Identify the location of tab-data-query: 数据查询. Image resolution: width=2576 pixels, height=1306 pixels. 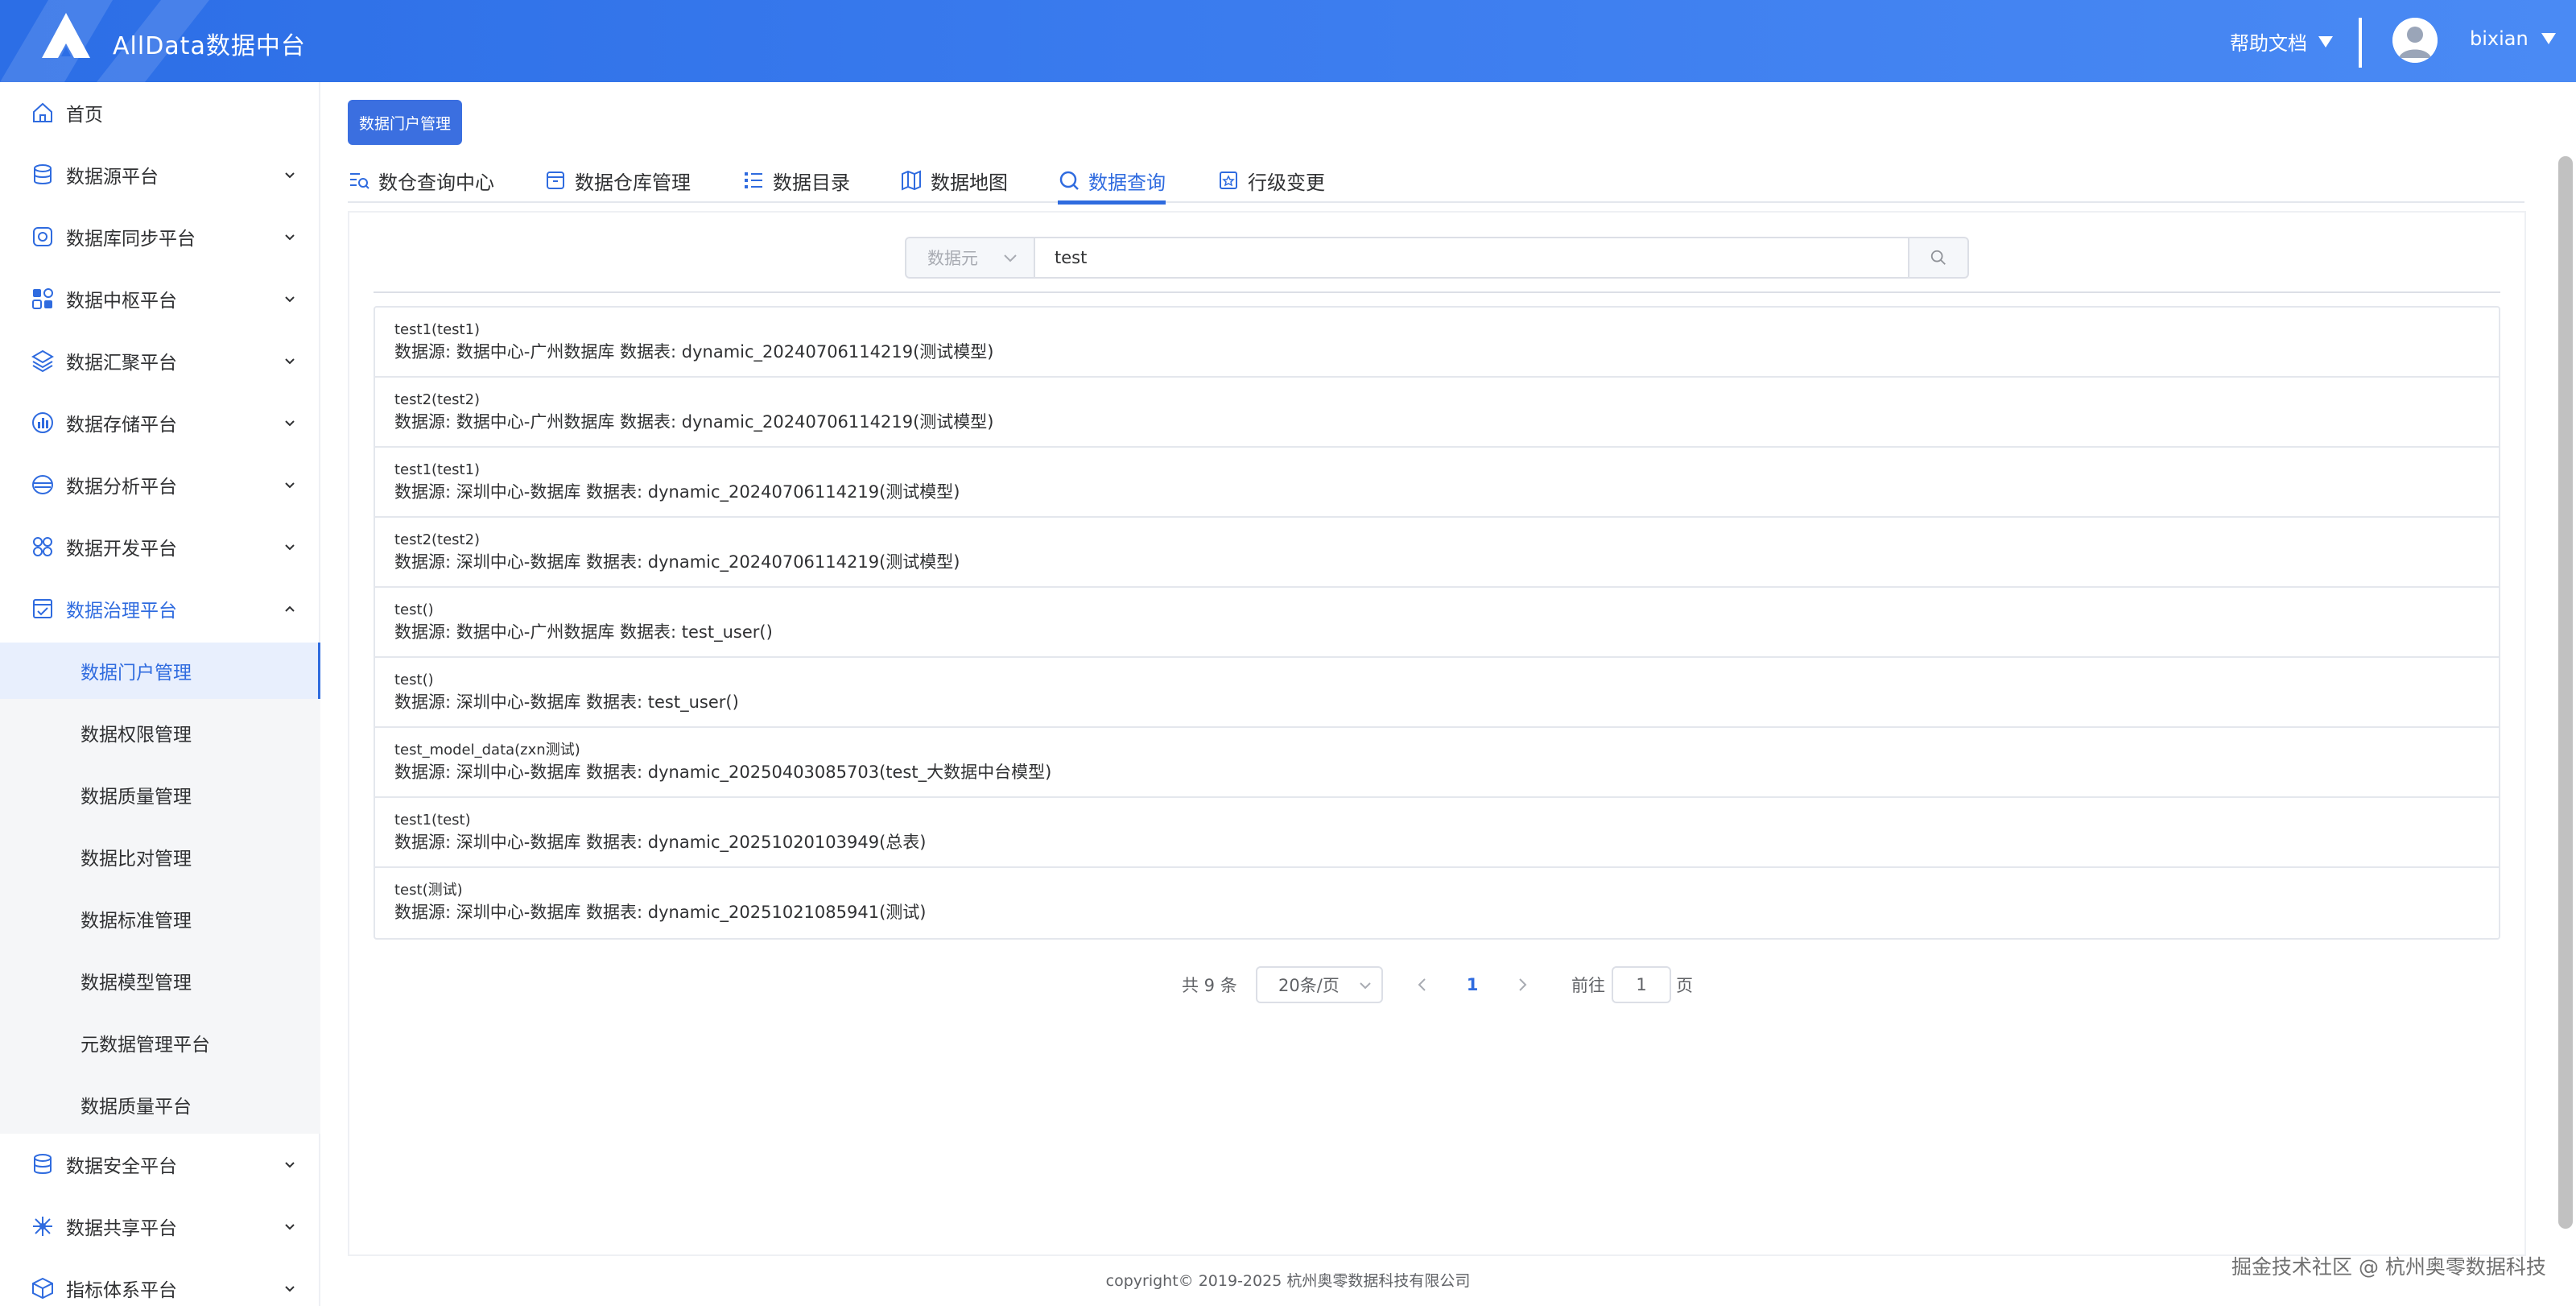
(1112, 181).